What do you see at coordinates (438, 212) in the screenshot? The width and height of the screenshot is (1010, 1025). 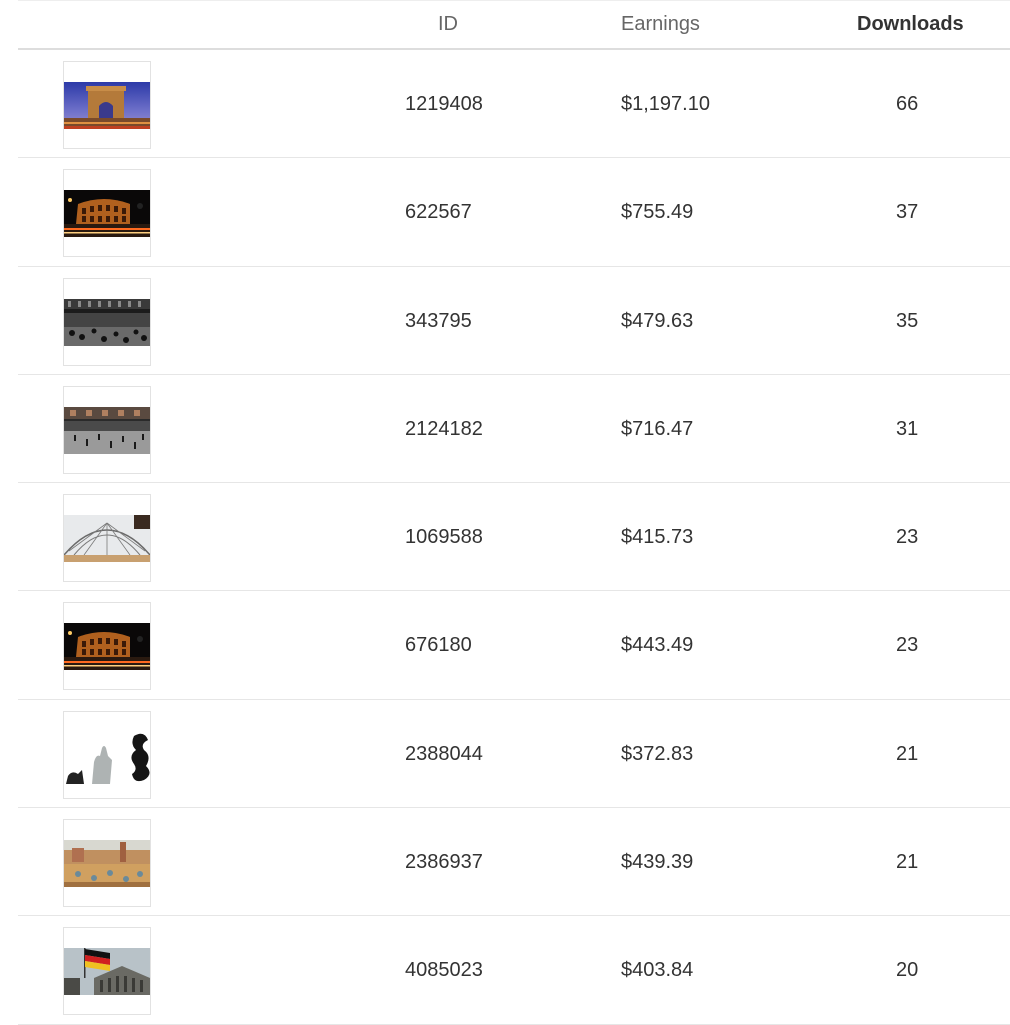 I see `row-id: 622567` at bounding box center [438, 212].